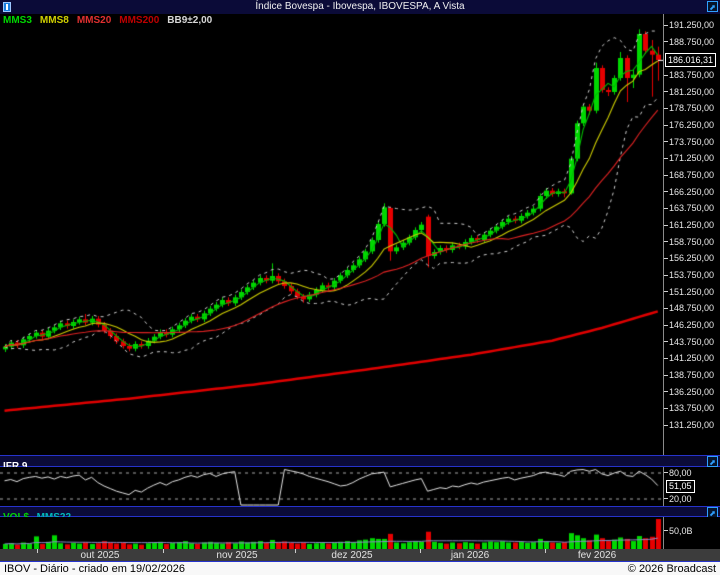 This screenshot has height=575, width=720. What do you see at coordinates (671, 568) in the screenshot?
I see `status-right: © 2026 Broadcast` at bounding box center [671, 568].